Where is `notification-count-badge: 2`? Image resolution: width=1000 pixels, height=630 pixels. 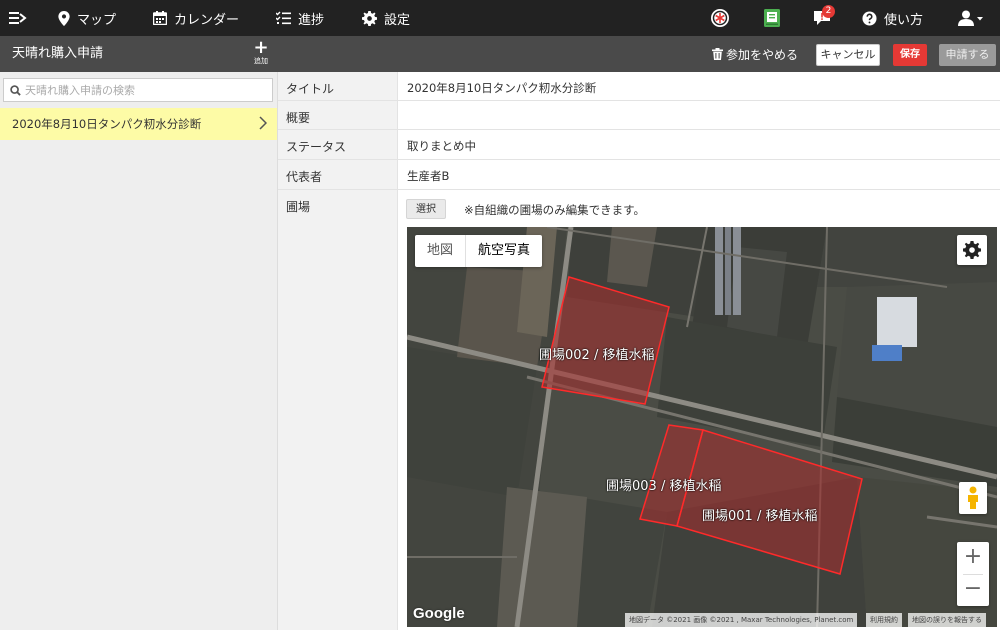
notification-count-badge: 2 is located at coordinates (828, 11).